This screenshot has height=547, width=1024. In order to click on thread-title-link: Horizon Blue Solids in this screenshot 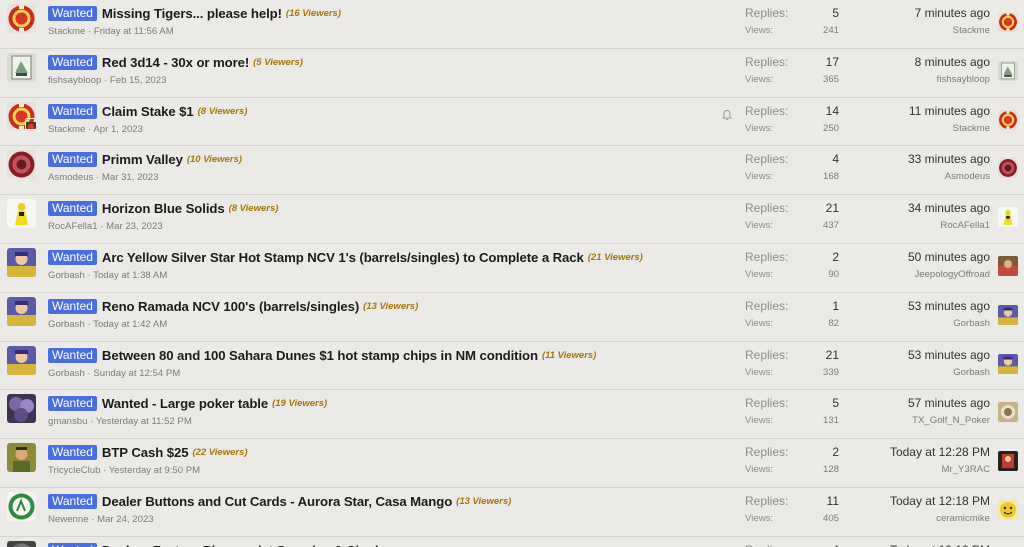, I will do `click(163, 208)`.